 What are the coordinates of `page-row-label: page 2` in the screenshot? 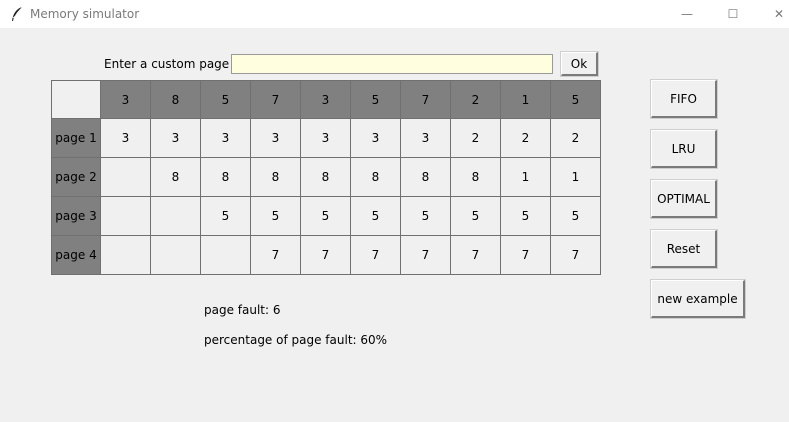 It's located at (76, 177).